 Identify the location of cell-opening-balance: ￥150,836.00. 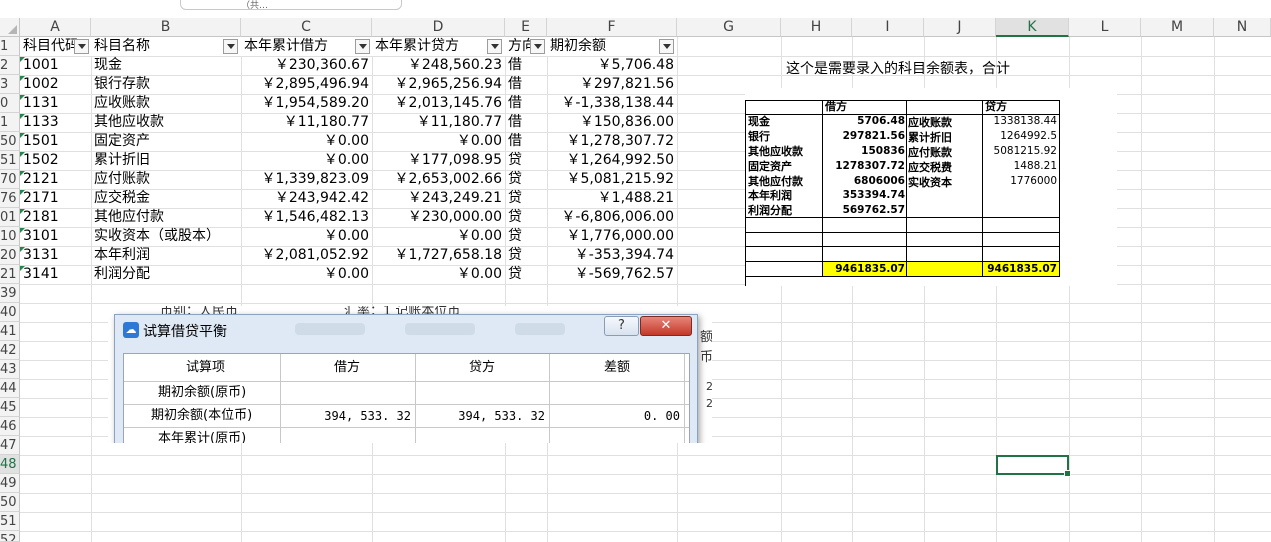
(612, 122).